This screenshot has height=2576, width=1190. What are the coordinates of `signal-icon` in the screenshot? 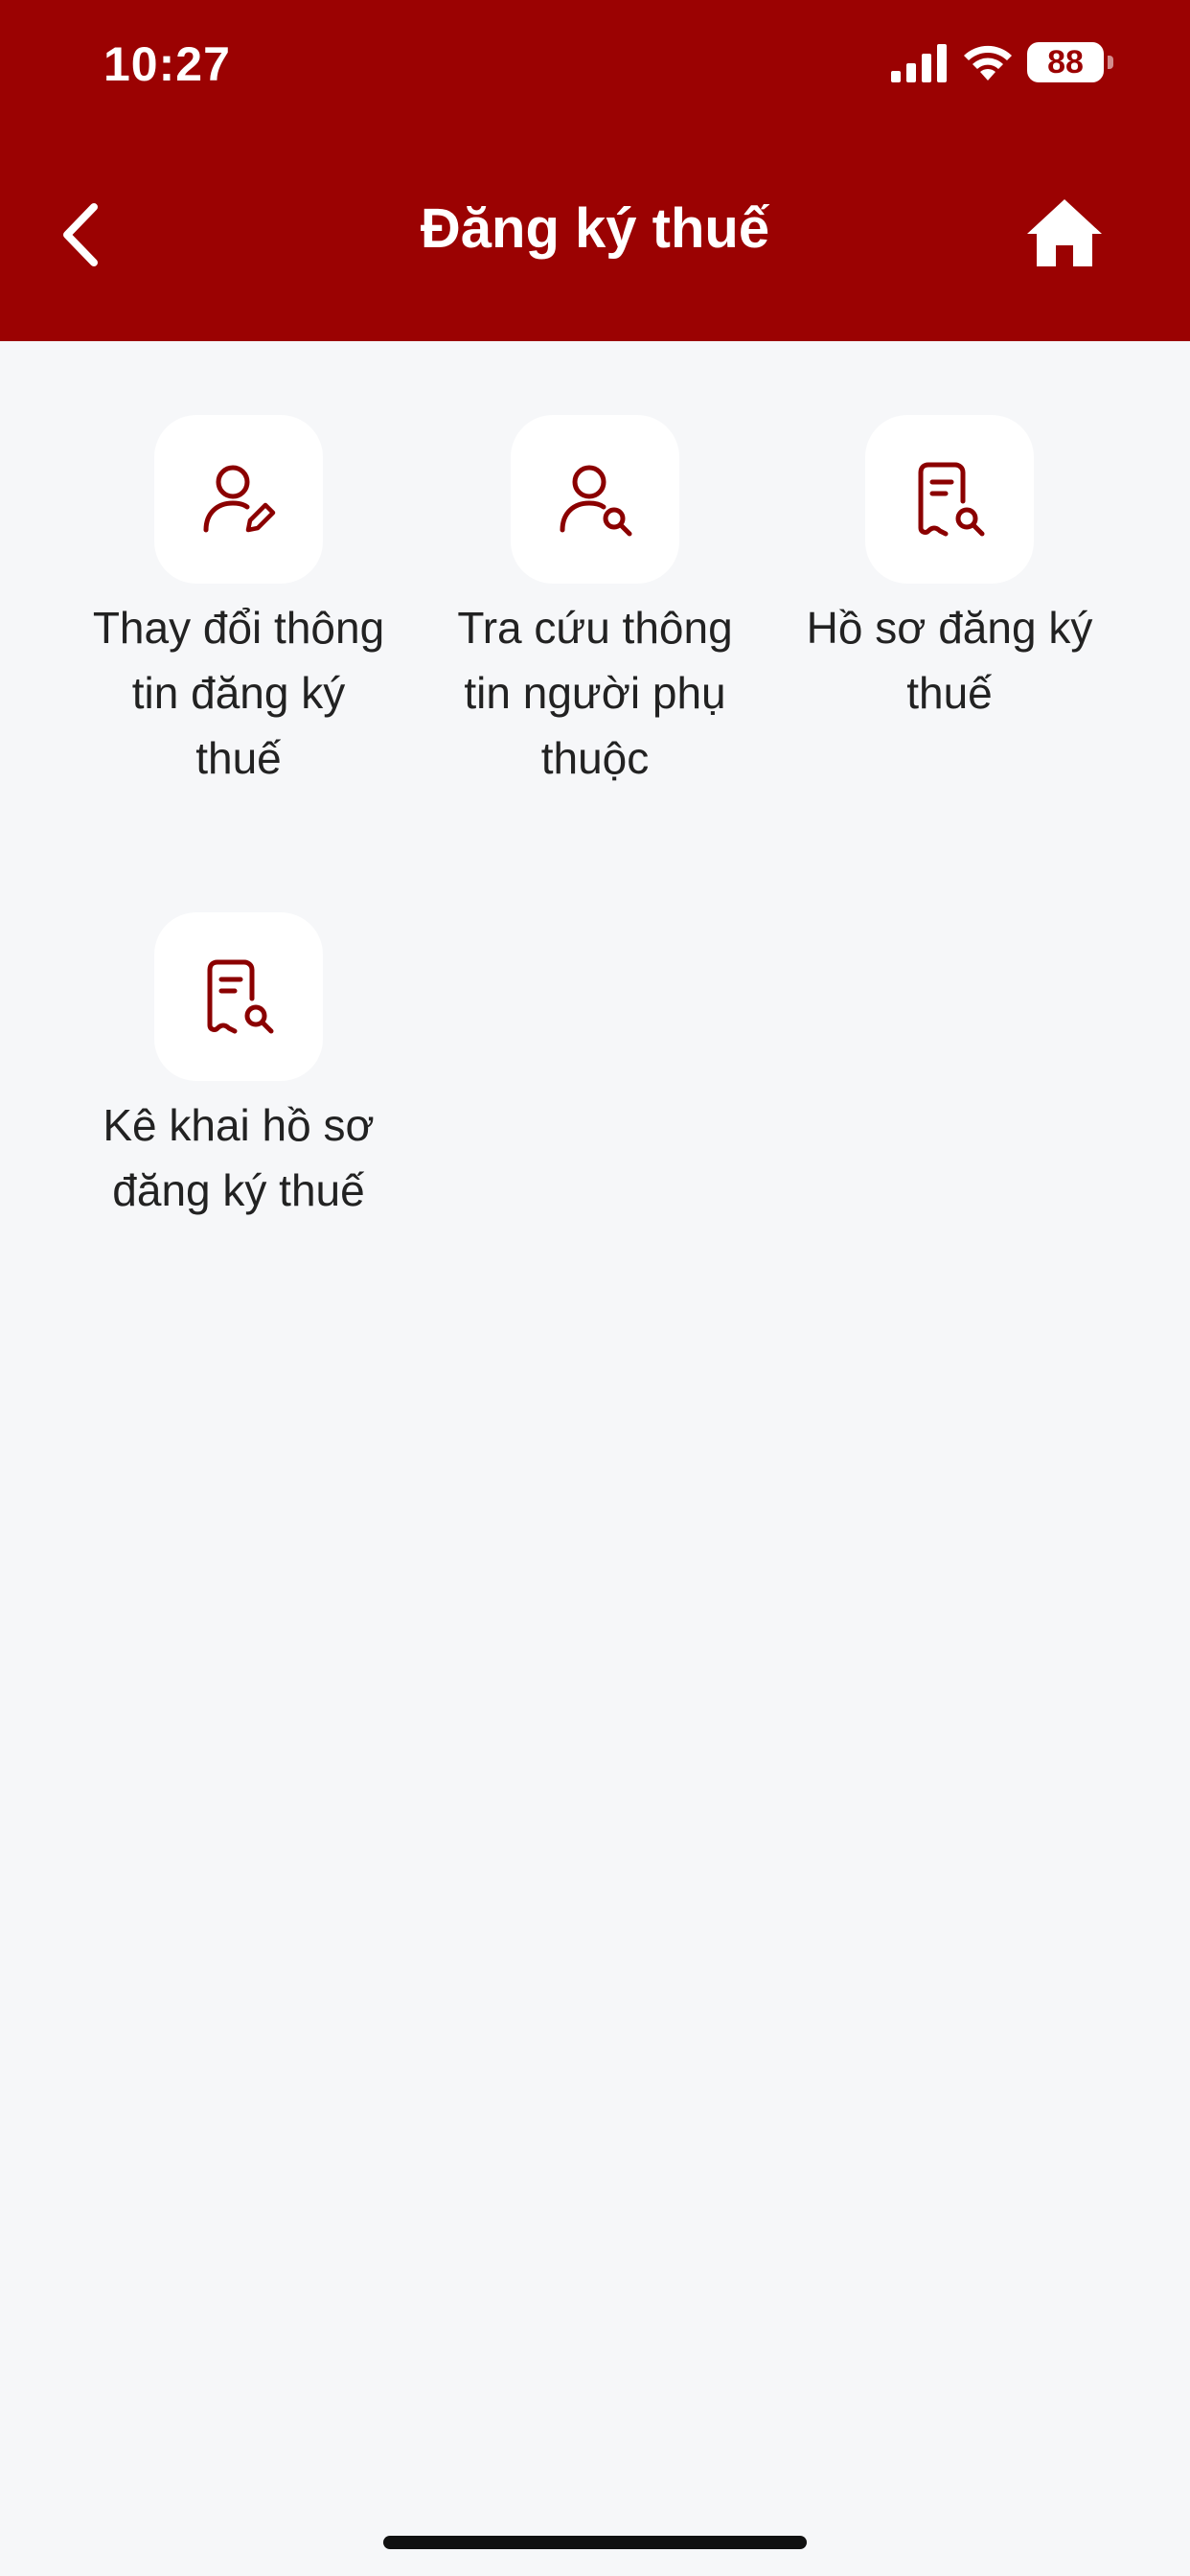 It's located at (919, 63).